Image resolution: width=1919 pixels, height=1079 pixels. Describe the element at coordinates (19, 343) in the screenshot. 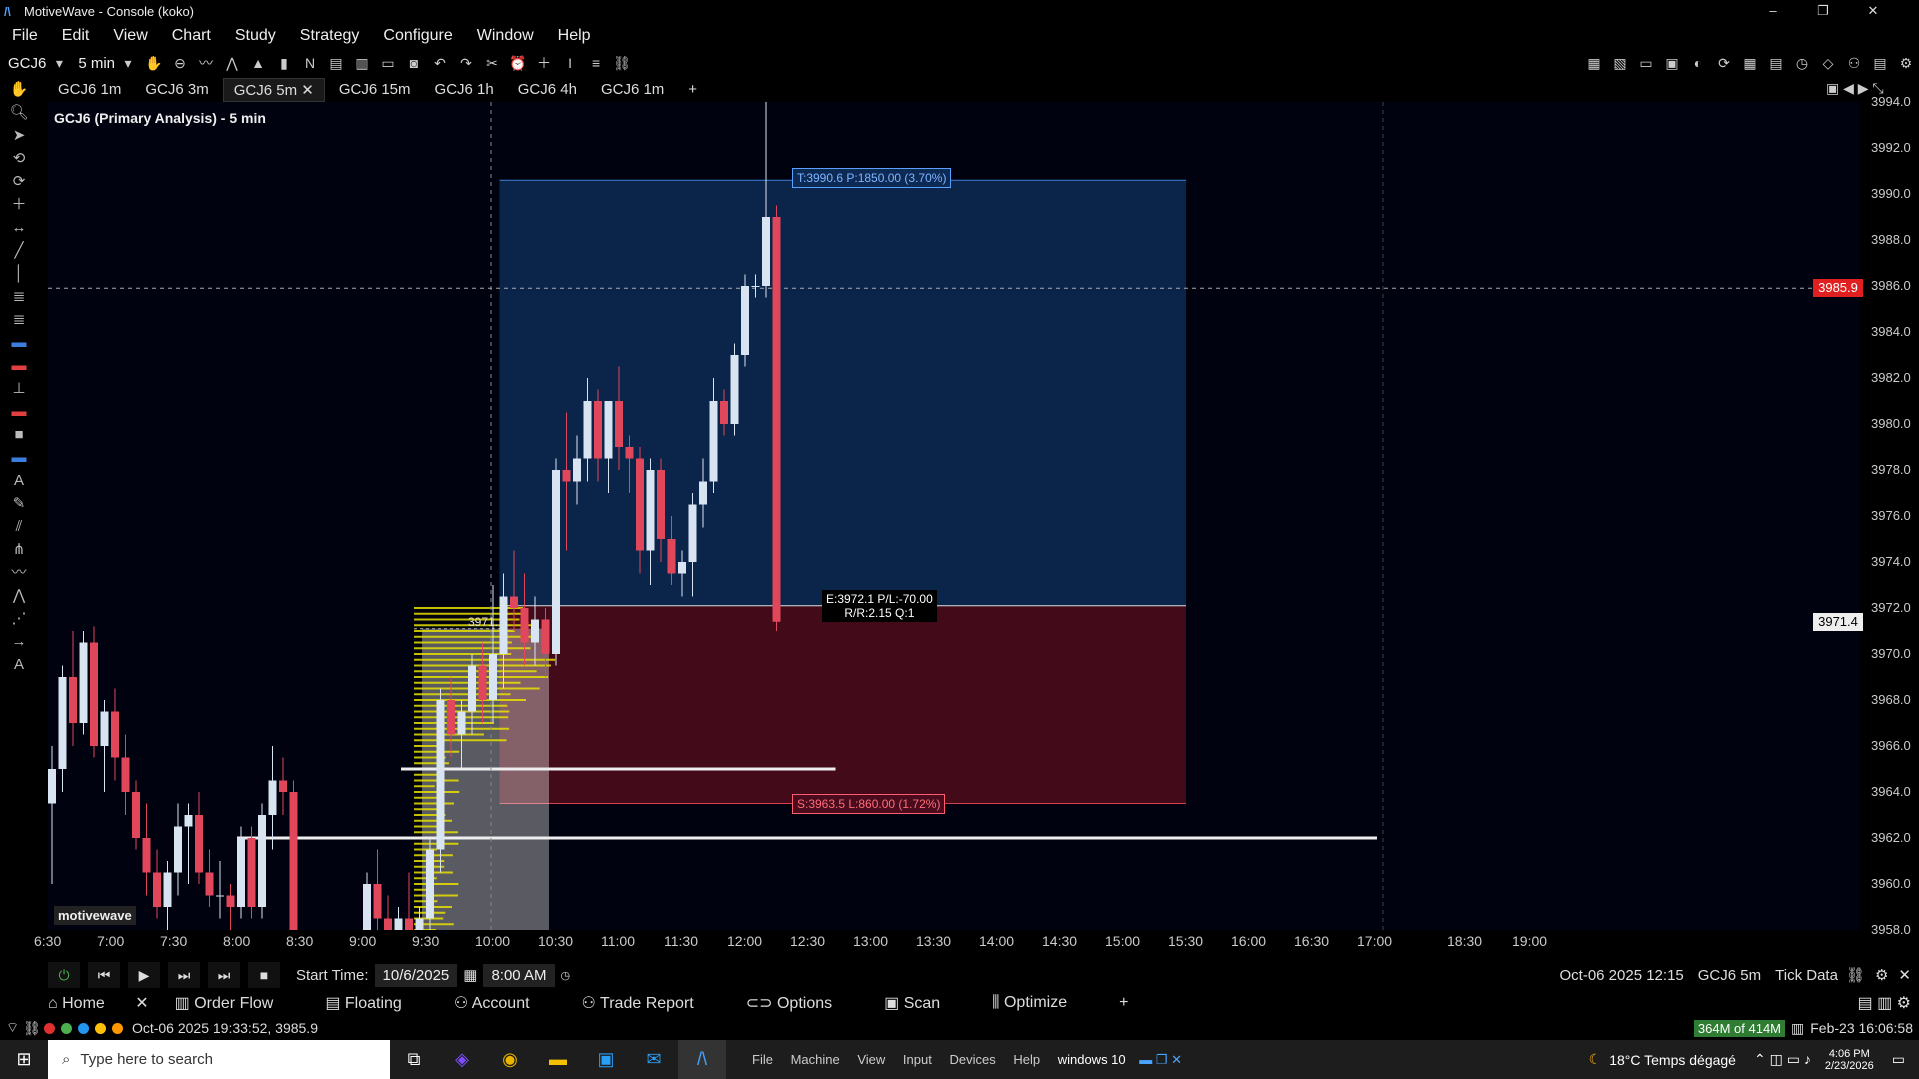

I see `long-position-icon: ▬` at that location.